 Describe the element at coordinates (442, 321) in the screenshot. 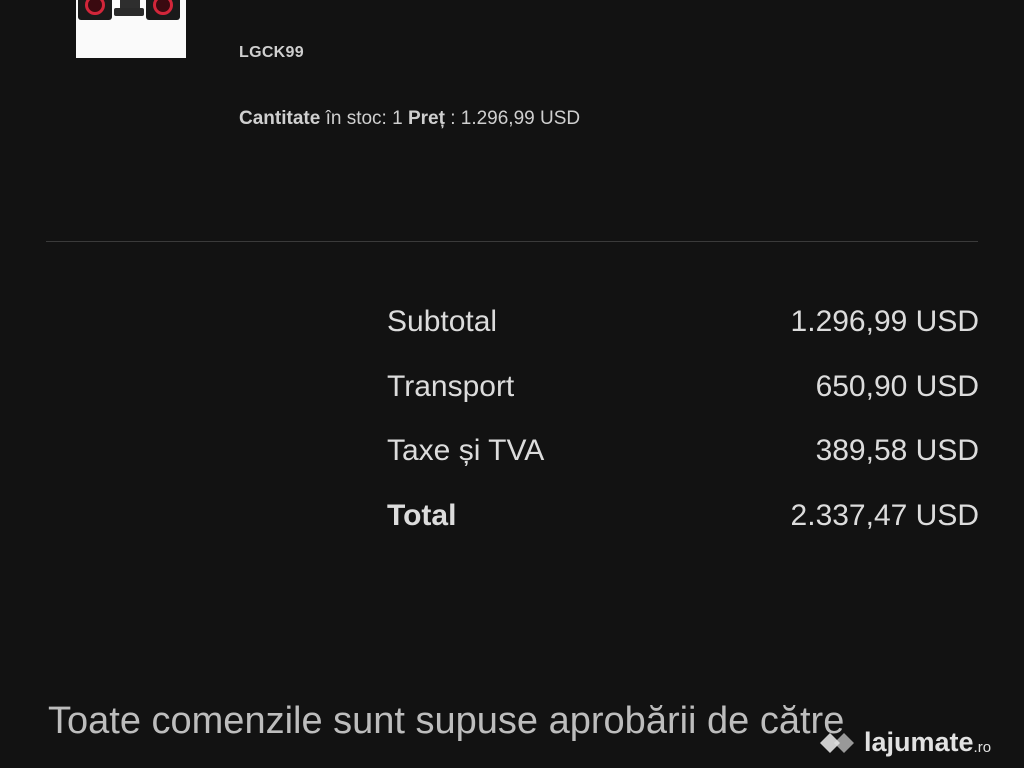

I see `subtotal-label: Subtotal` at that location.